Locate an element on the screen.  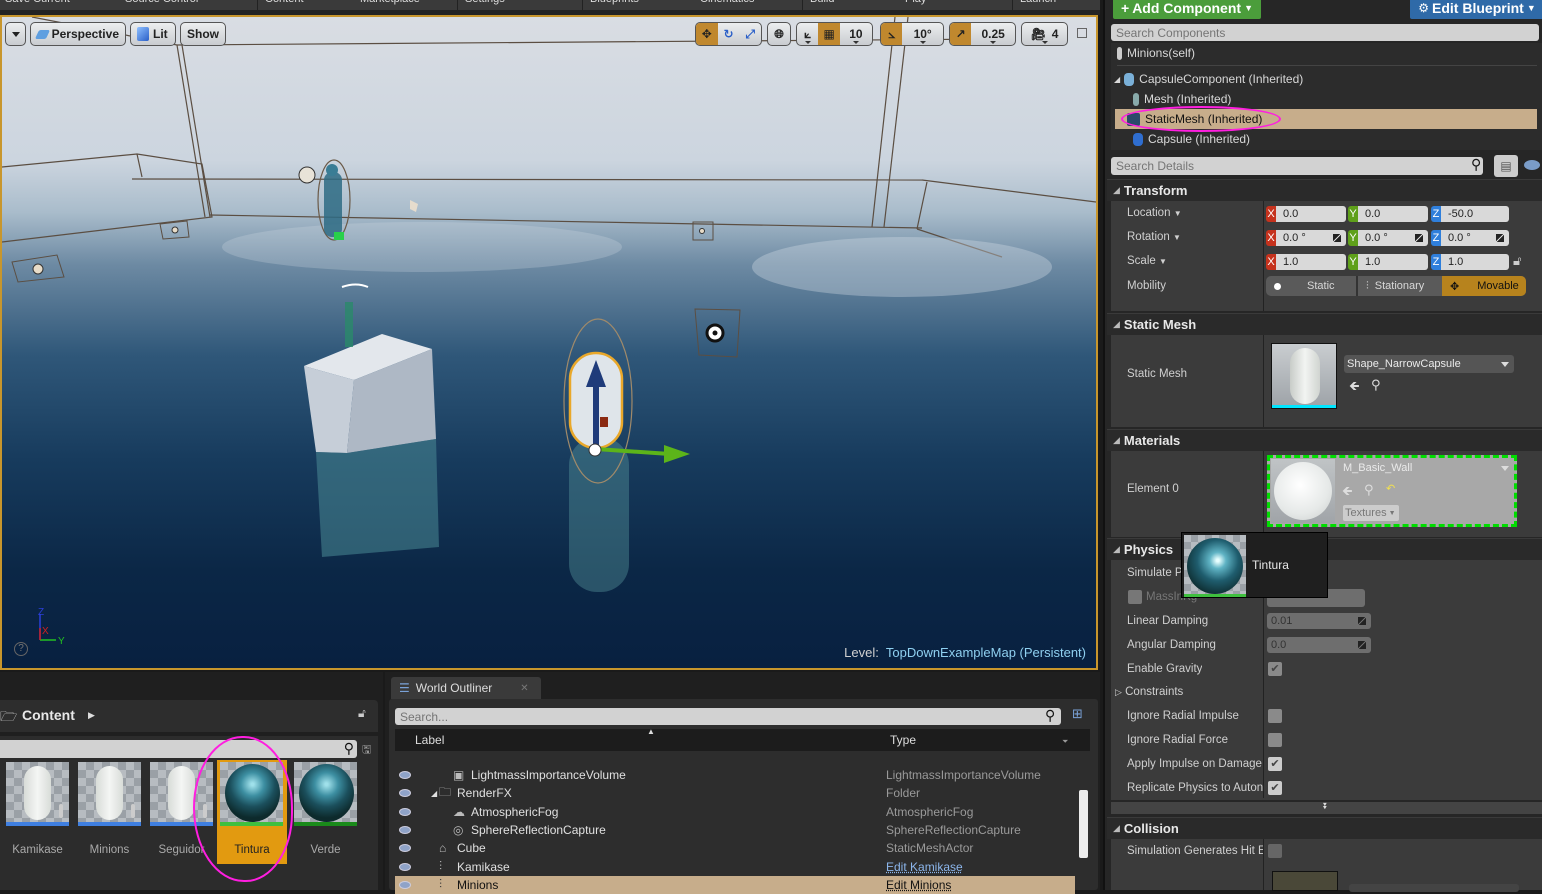
close-tab-icon: ✕ is located at coordinates (524, 688).